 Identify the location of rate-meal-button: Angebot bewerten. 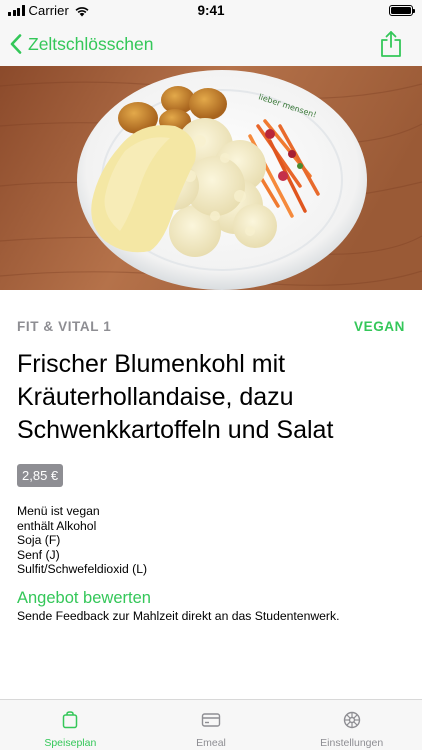
(84, 598).